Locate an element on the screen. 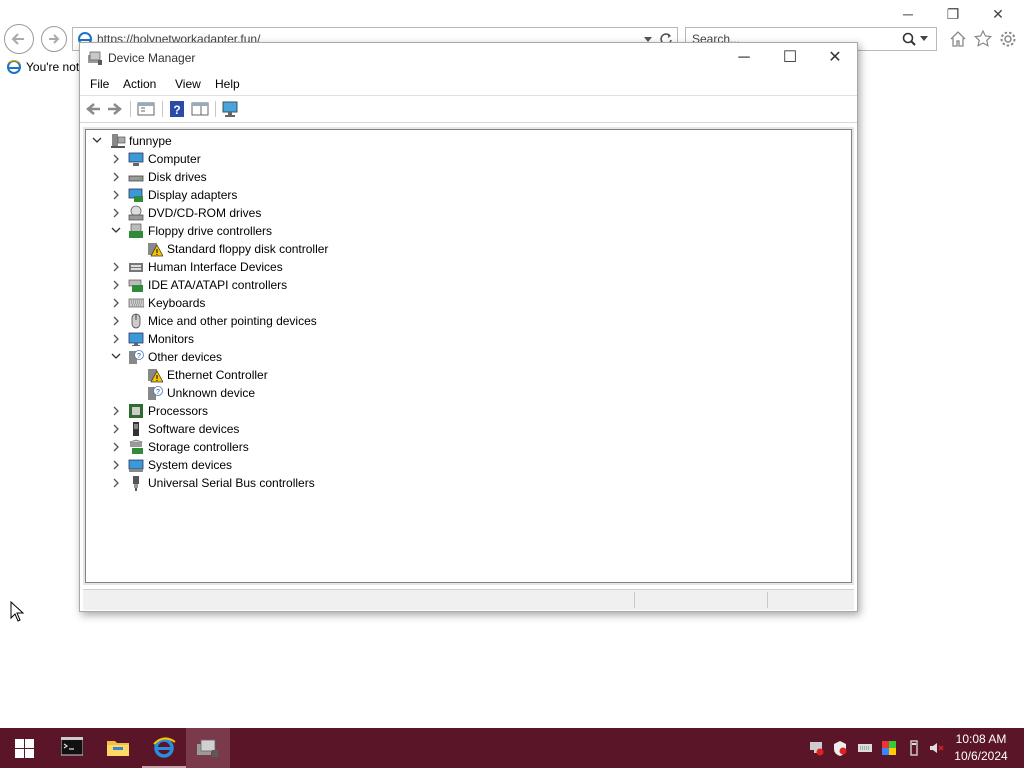 Image resolution: width=1024 pixels, height=768 pixels. taskbar-internet-explorer is located at coordinates (164, 748).